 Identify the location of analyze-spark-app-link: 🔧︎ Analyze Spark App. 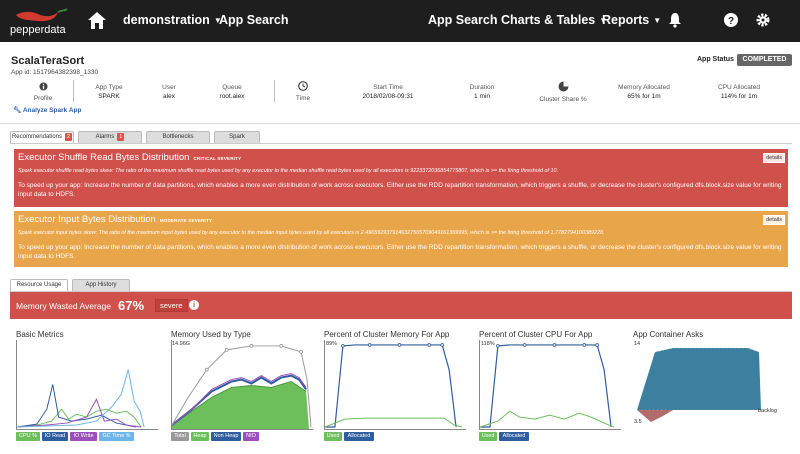
(47, 110).